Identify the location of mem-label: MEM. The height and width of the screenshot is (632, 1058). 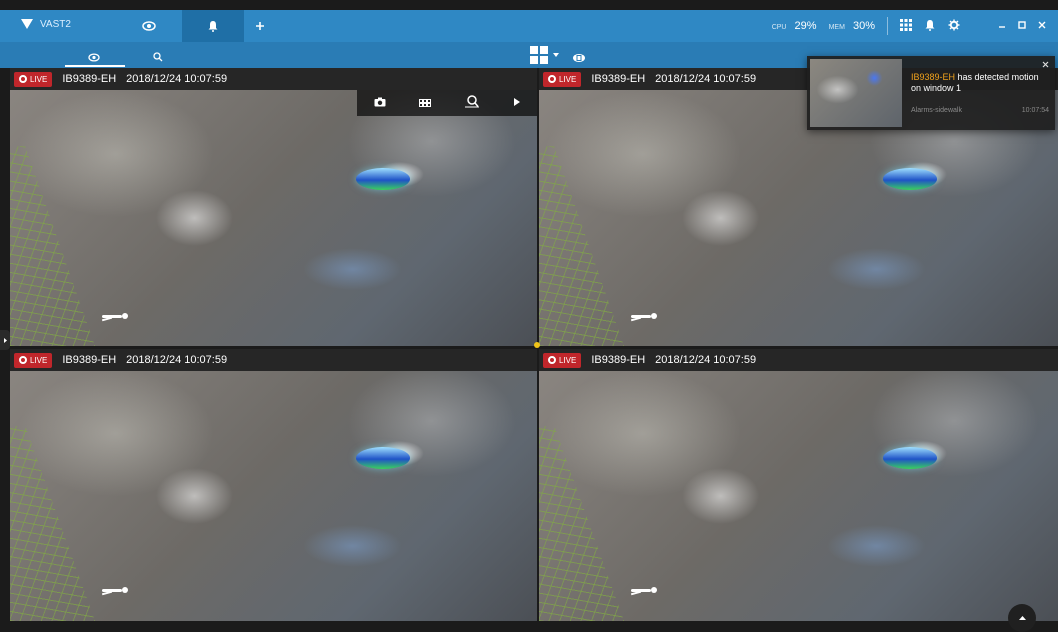
(836, 27).